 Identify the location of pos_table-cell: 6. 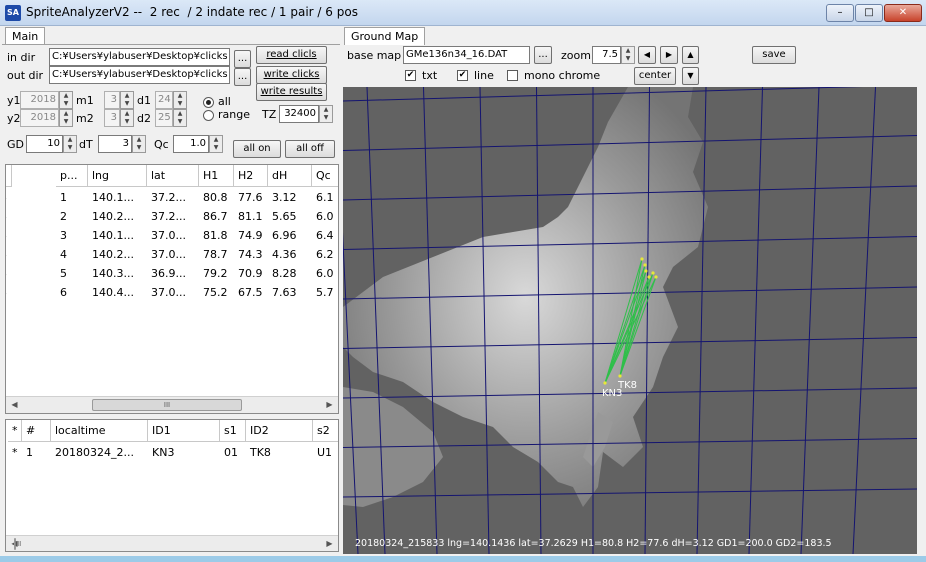
(72, 293).